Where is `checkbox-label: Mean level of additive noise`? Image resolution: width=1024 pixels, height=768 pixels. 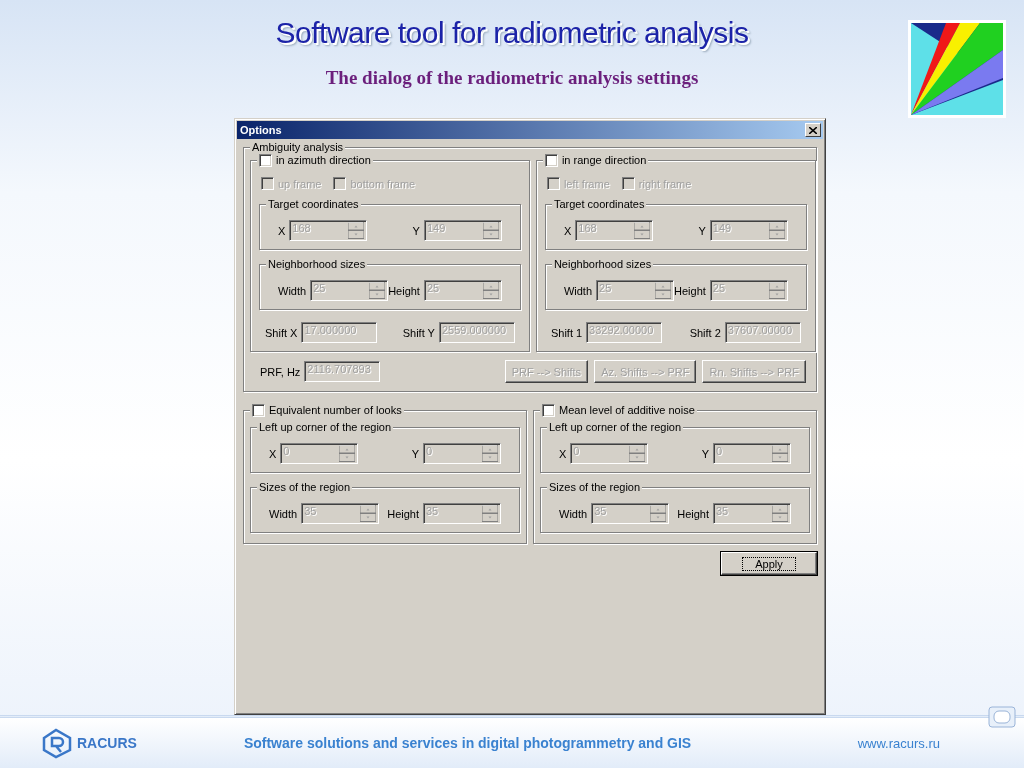
checkbox-label: Mean level of additive noise is located at coordinates (627, 410).